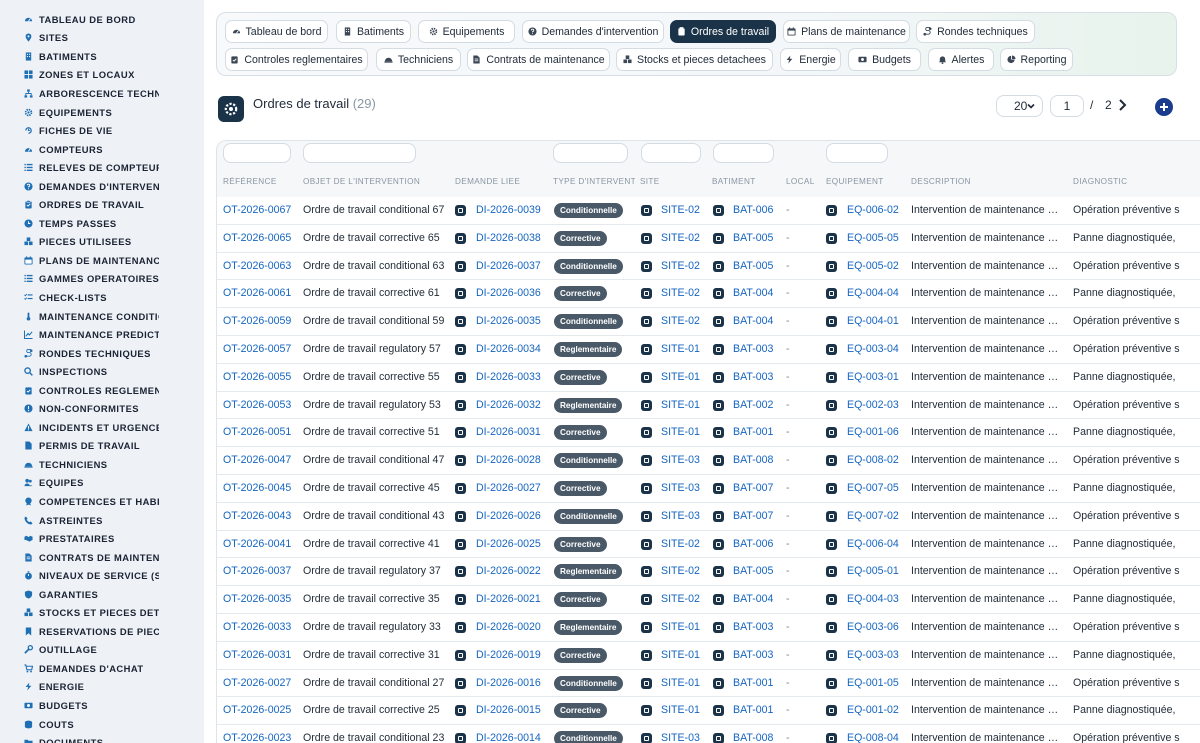 The image size is (1200, 743). What do you see at coordinates (514, 293) in the screenshot?
I see `linked-request-link: DI-2026-0036` at bounding box center [514, 293].